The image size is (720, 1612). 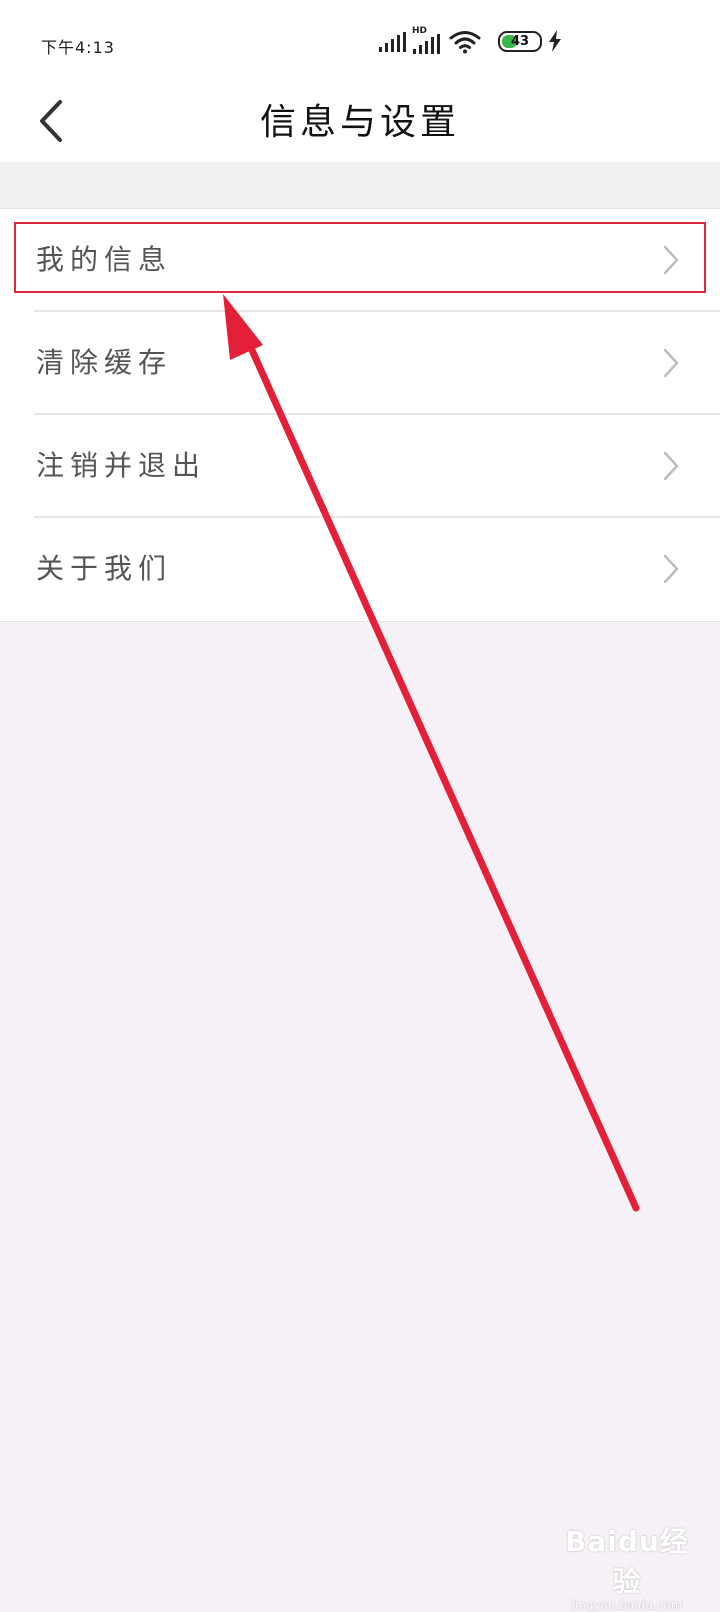 I want to click on watermark-sub: jingyan.baidu.com, so click(x=627, y=1605).